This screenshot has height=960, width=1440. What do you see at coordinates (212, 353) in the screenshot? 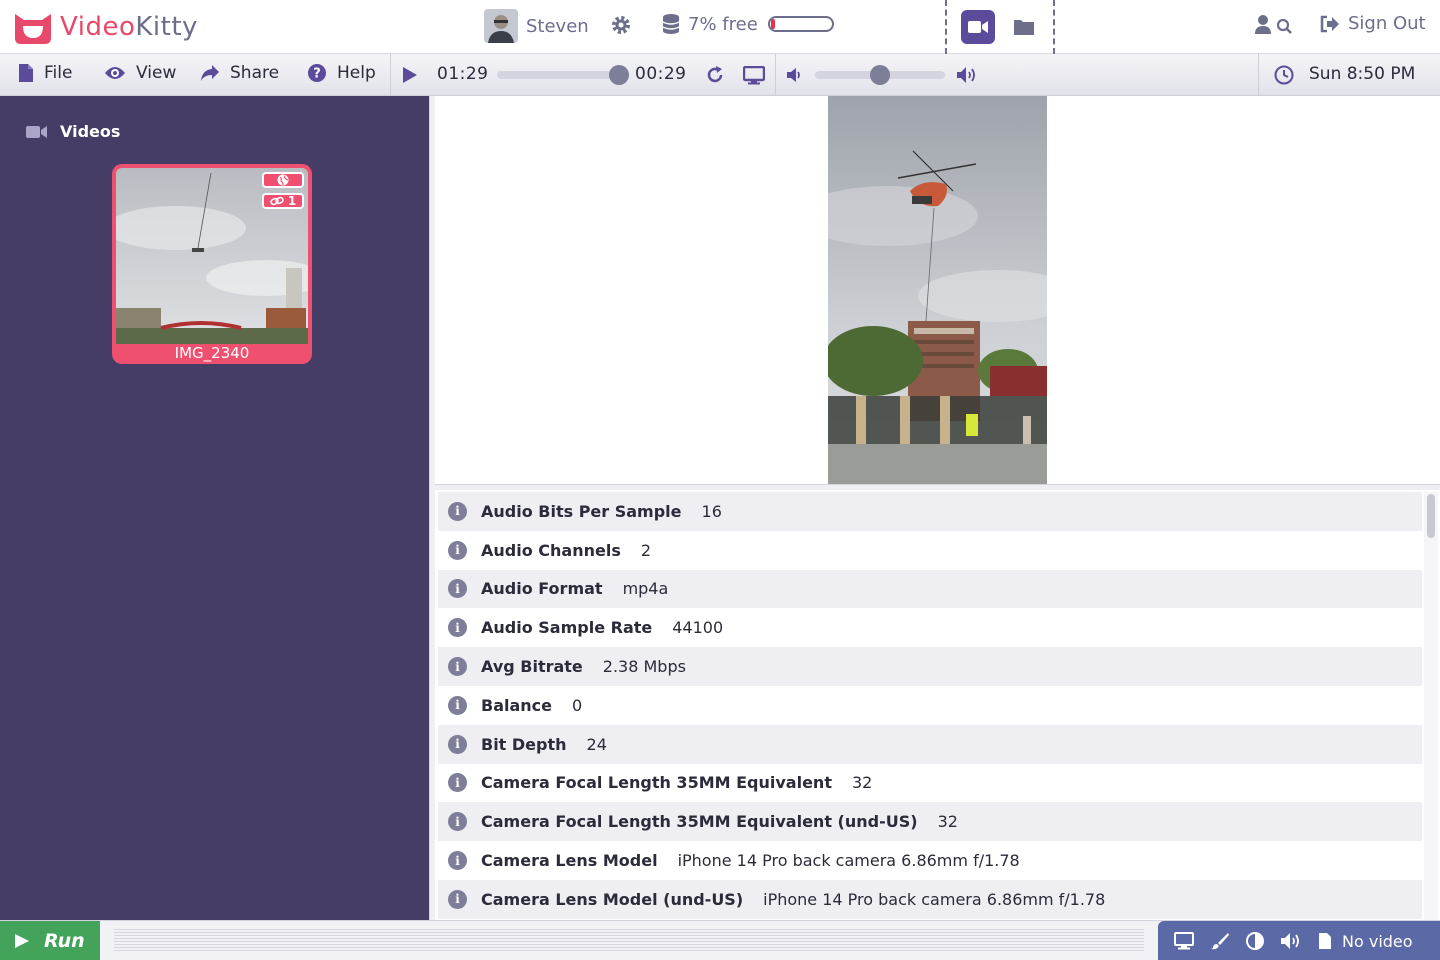
I see `thumbnail-label: IMG_2340` at bounding box center [212, 353].